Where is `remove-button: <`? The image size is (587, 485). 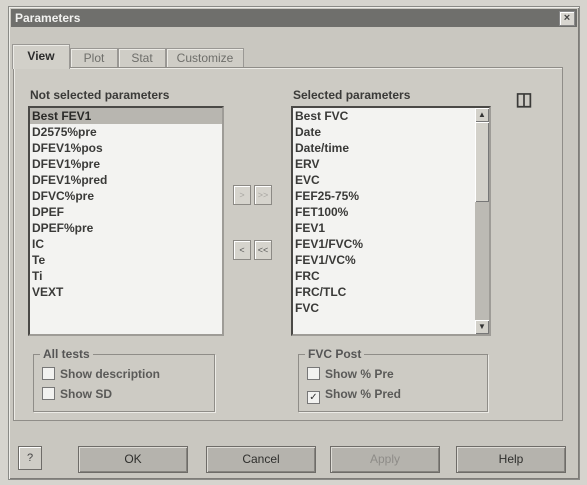
remove-button: < is located at coordinates (242, 250).